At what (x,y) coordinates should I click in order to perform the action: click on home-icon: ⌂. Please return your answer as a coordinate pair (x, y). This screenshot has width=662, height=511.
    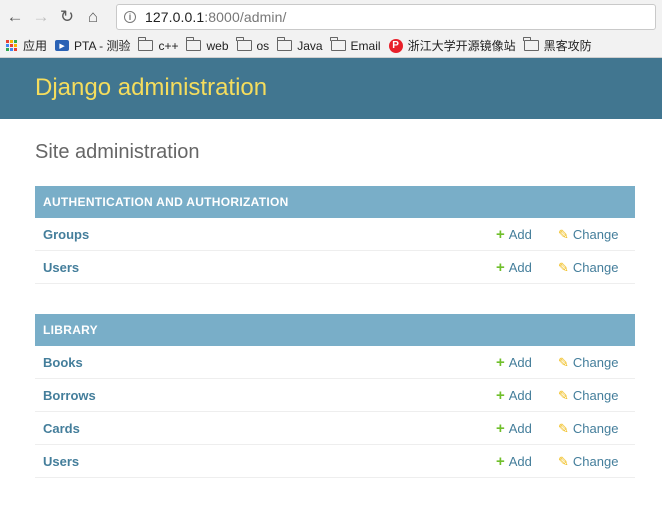
    Looking at the image, I should click on (93, 17).